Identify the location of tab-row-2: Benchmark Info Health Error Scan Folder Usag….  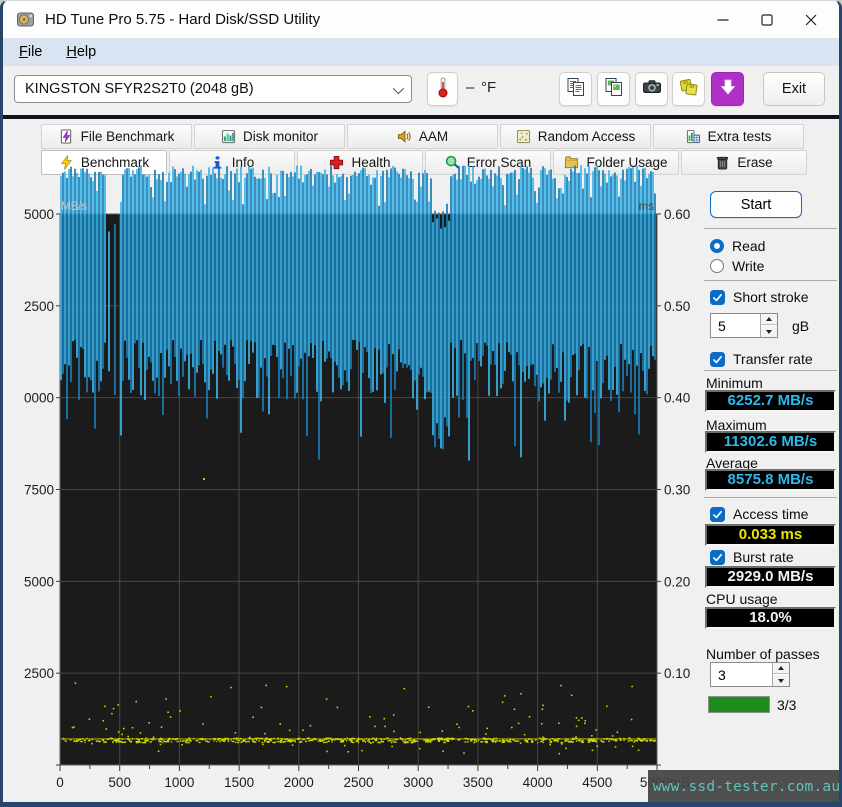
(425, 162).